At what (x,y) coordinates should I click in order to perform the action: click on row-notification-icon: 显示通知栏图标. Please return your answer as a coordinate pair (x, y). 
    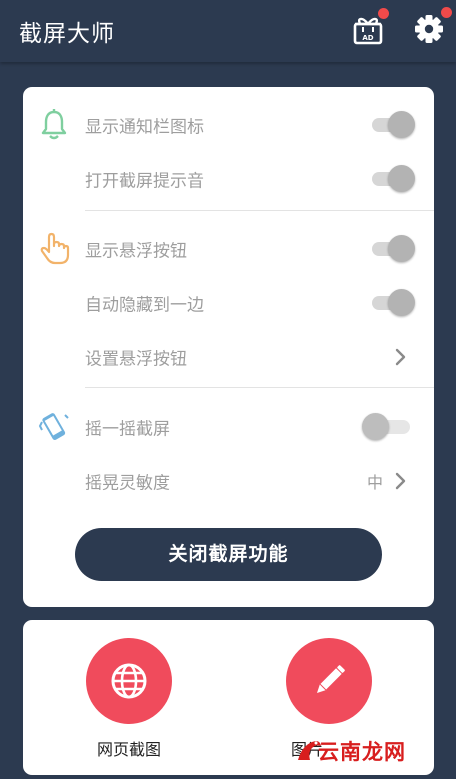
    Looking at the image, I should click on (228, 125).